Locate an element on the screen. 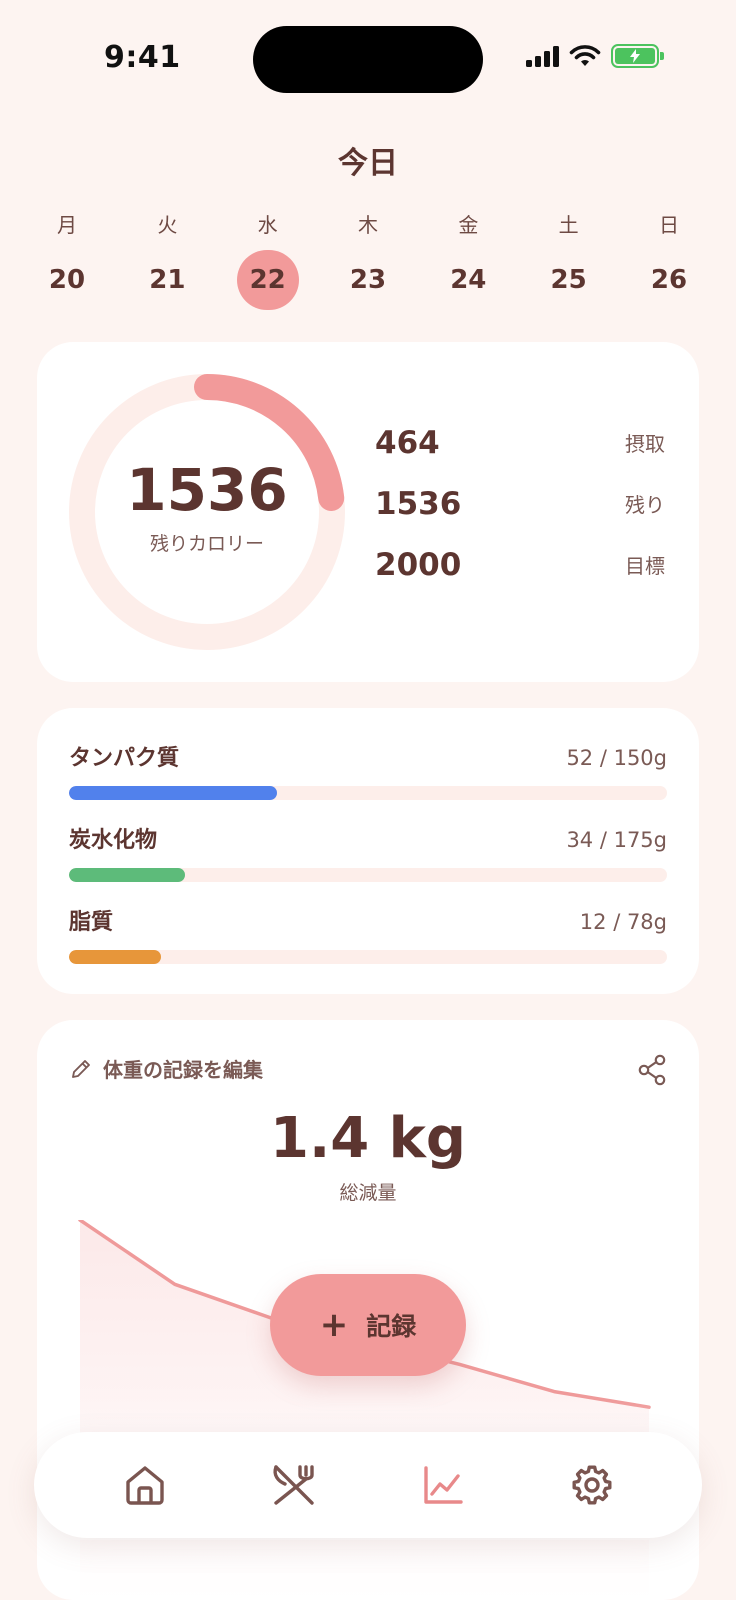 The height and width of the screenshot is (1600, 736). day-23: 木 23 is located at coordinates (368, 260).